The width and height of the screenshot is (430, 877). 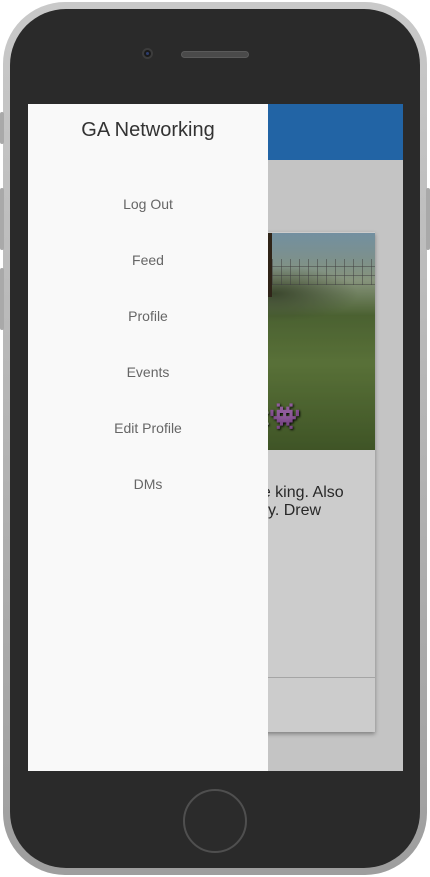 I want to click on menu-item-edit-profile: Edit Profile, so click(x=148, y=436).